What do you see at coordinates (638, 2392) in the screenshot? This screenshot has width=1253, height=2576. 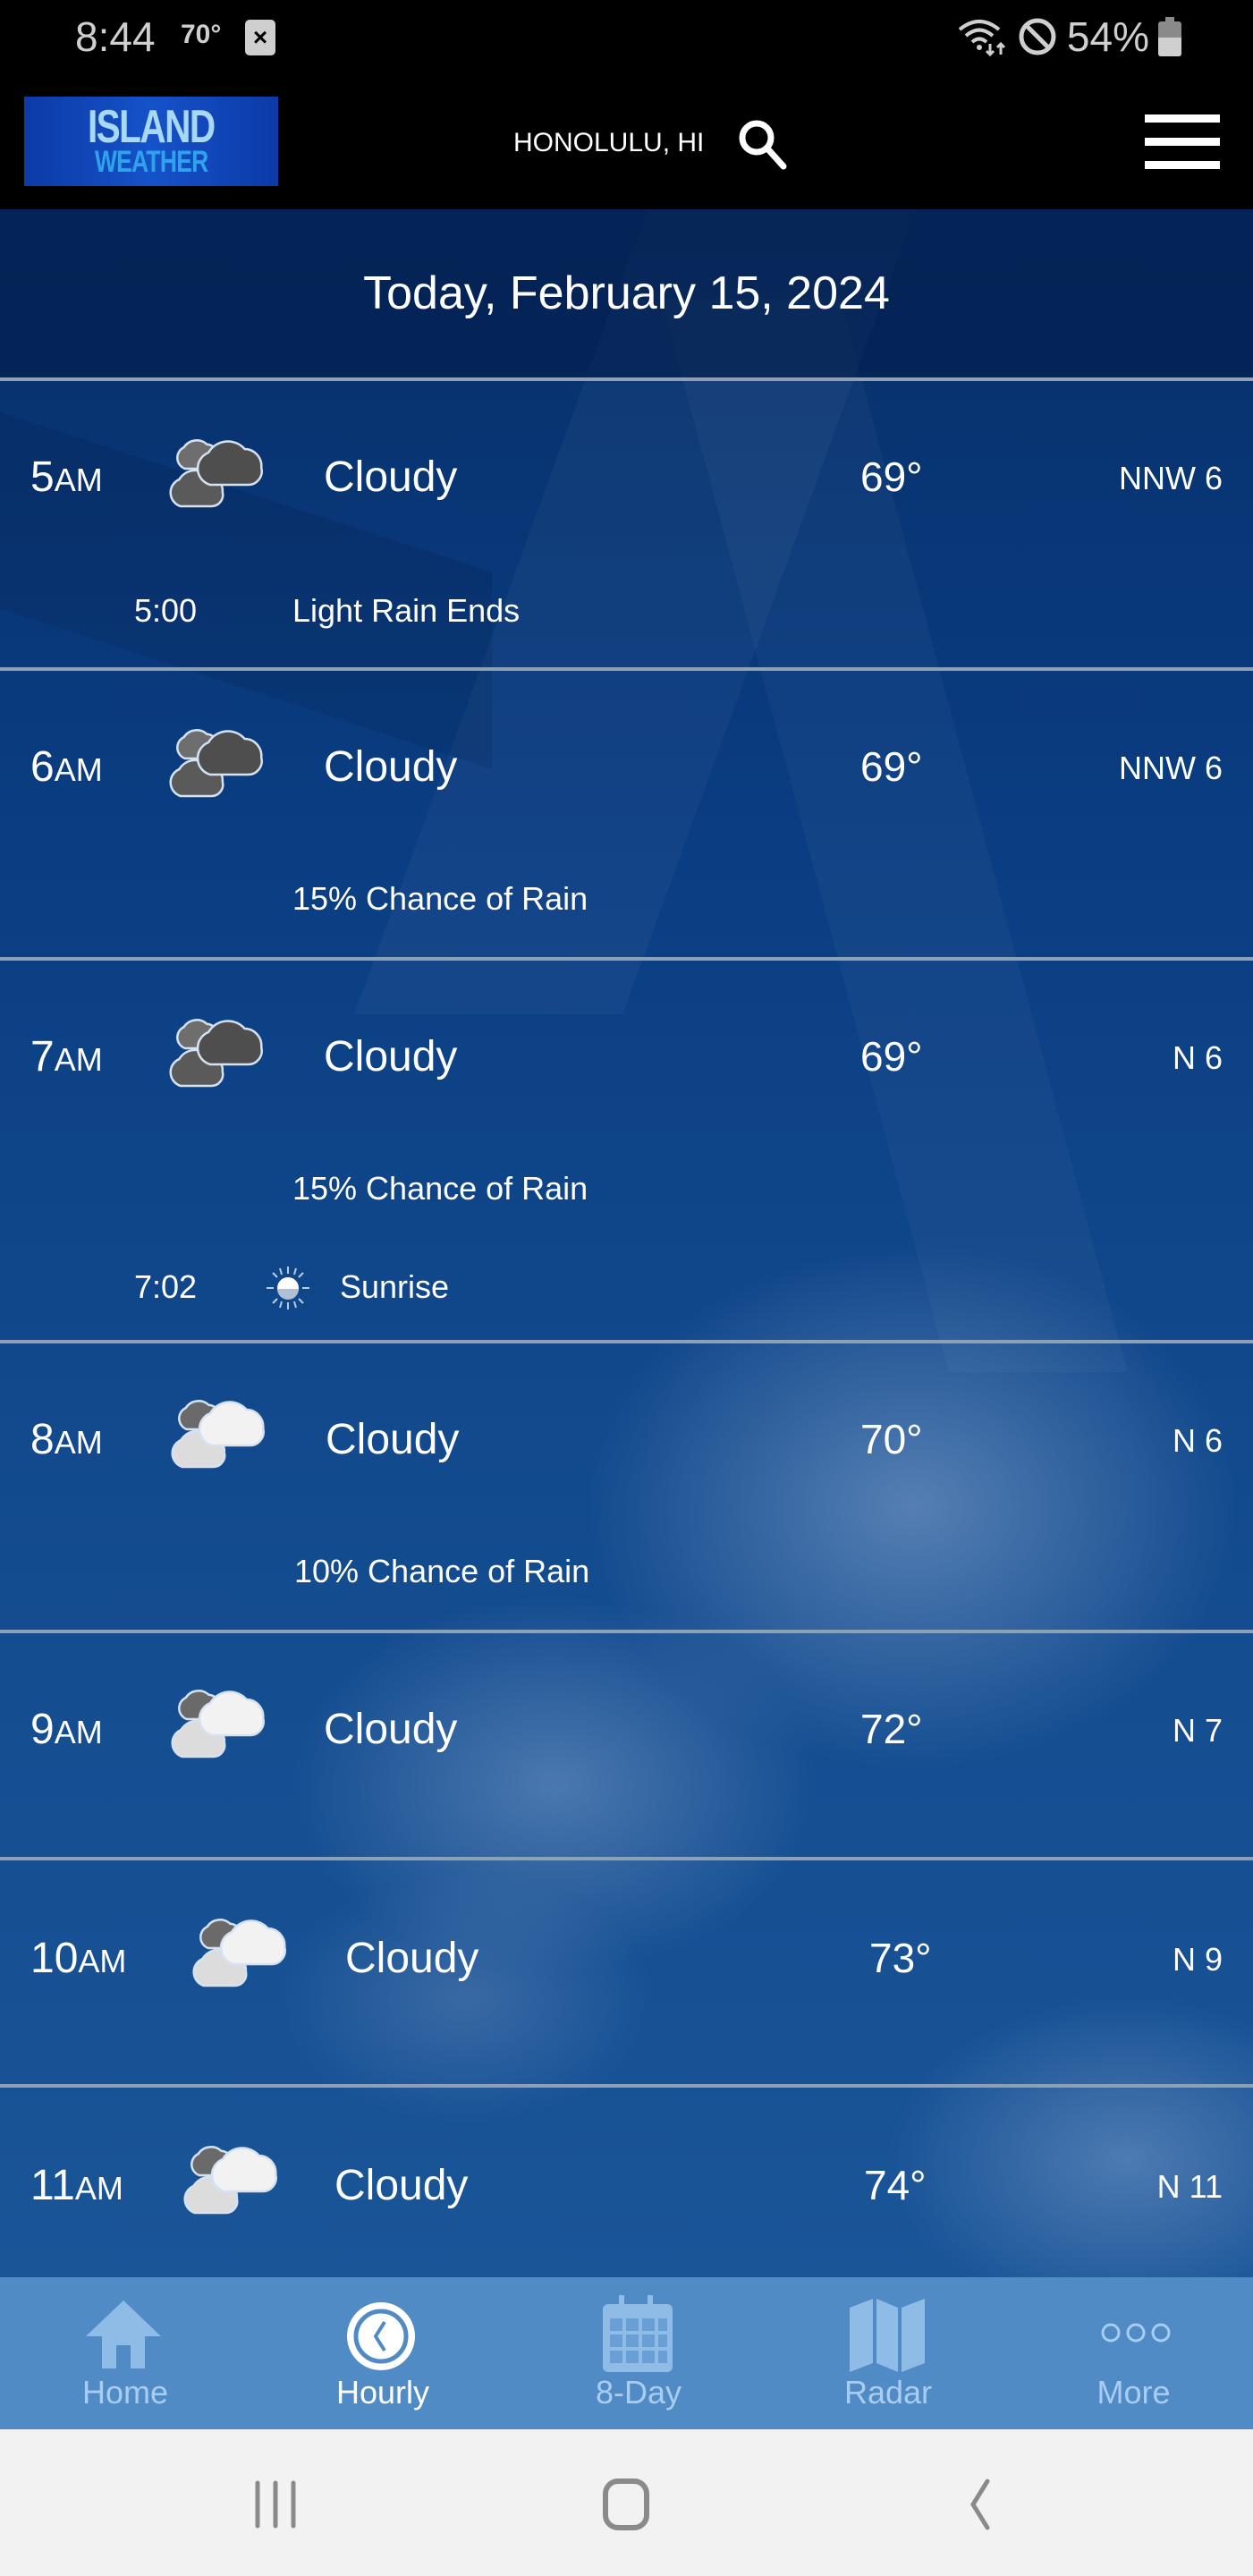 I see `tab-label: 8-Day` at bounding box center [638, 2392].